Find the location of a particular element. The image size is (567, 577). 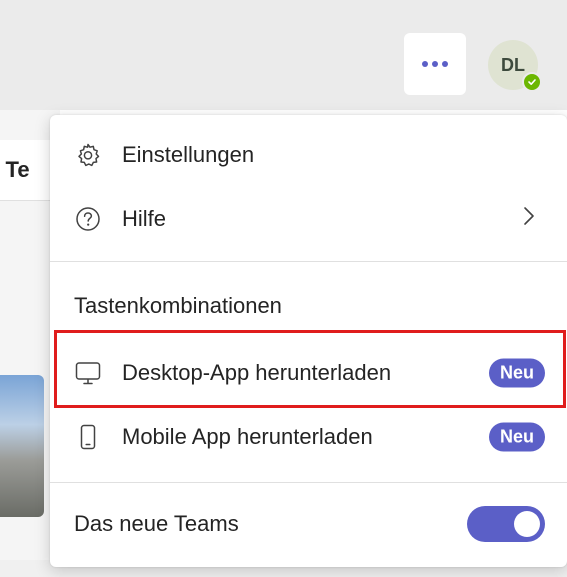

more-options-button is located at coordinates (435, 64).